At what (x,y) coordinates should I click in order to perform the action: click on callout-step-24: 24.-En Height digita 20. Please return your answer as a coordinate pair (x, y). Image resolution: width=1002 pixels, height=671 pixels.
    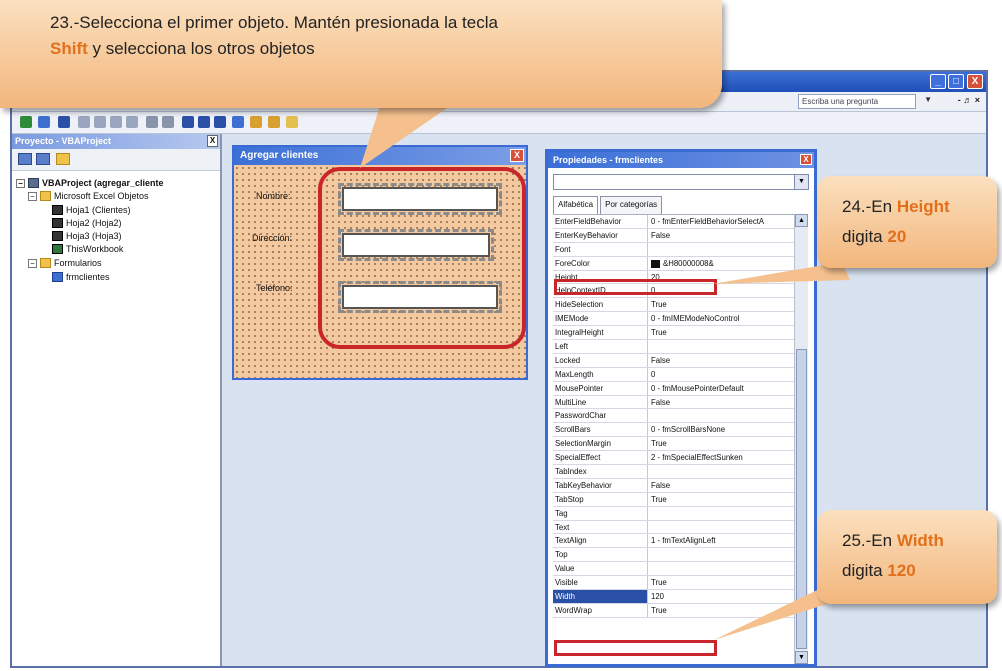
    Looking at the image, I should click on (907, 222).